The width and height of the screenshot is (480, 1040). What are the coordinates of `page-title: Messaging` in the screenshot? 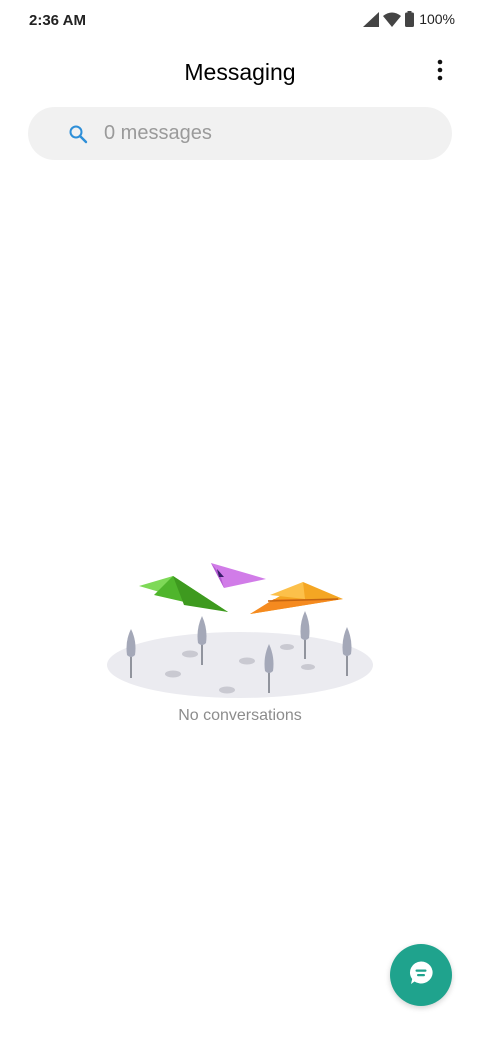 It's located at (240, 72).